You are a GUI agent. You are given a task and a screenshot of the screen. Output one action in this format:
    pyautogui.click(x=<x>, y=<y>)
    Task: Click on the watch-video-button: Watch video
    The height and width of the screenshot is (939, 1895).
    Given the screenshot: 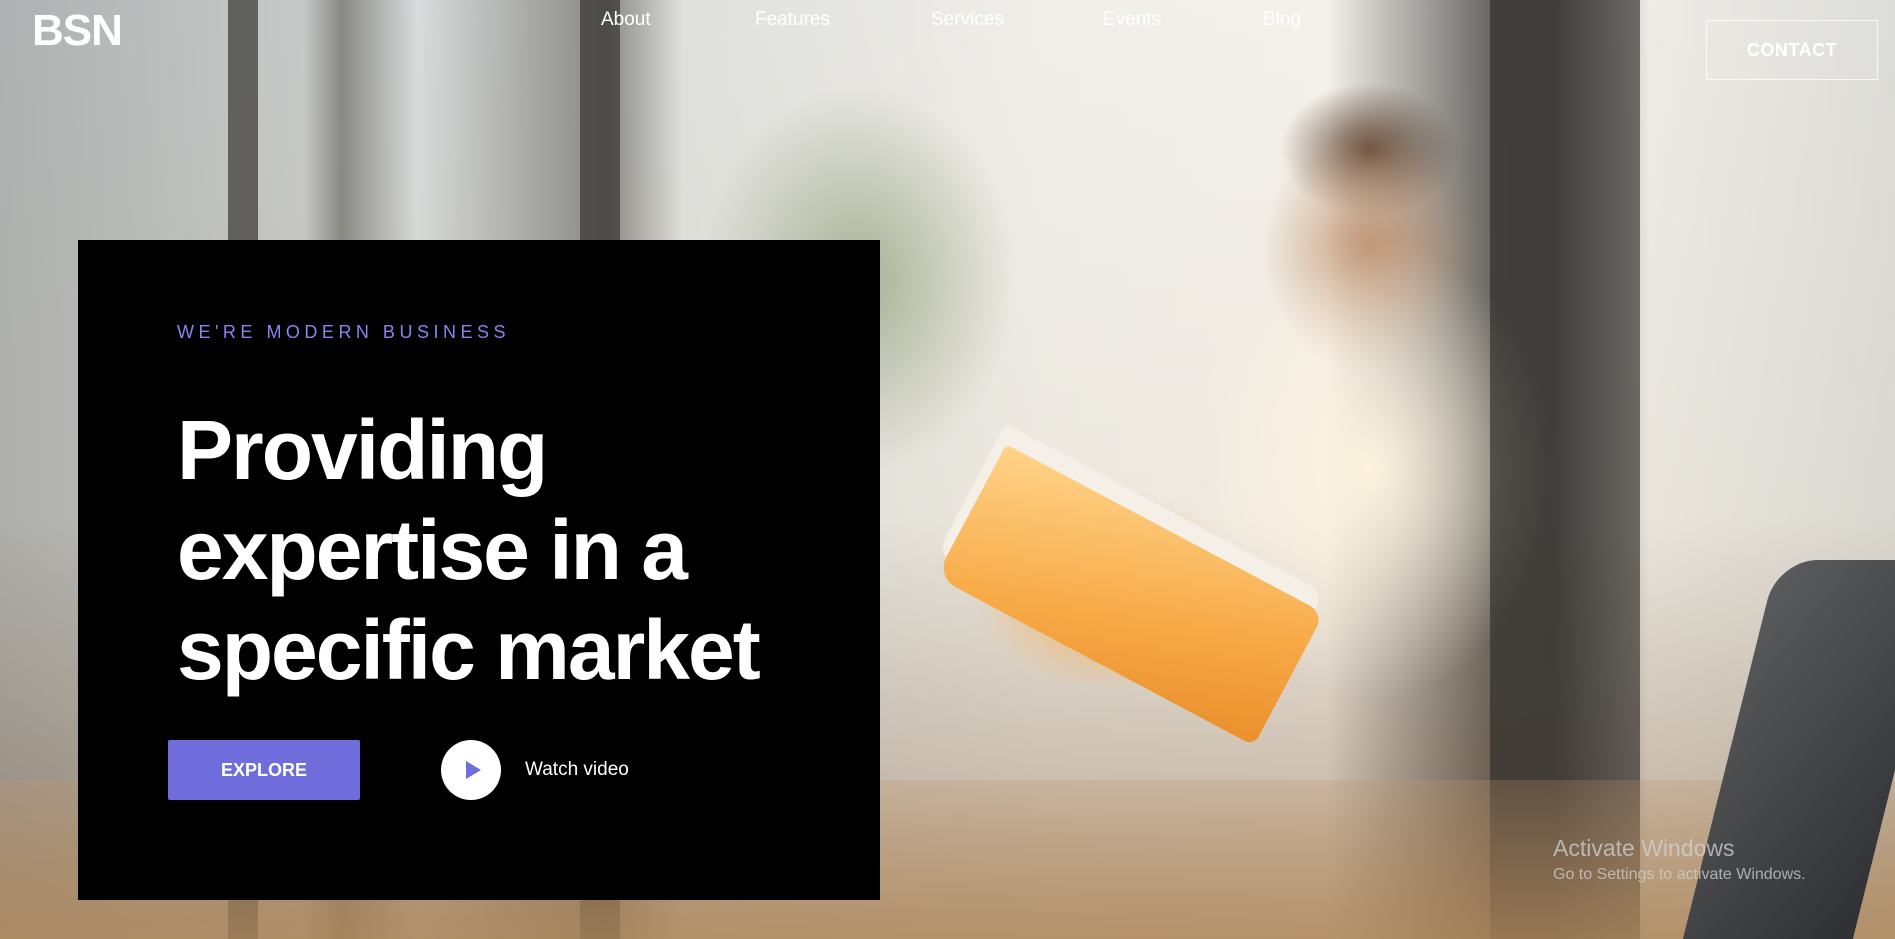 What is the action you would take?
    pyautogui.click(x=535, y=770)
    